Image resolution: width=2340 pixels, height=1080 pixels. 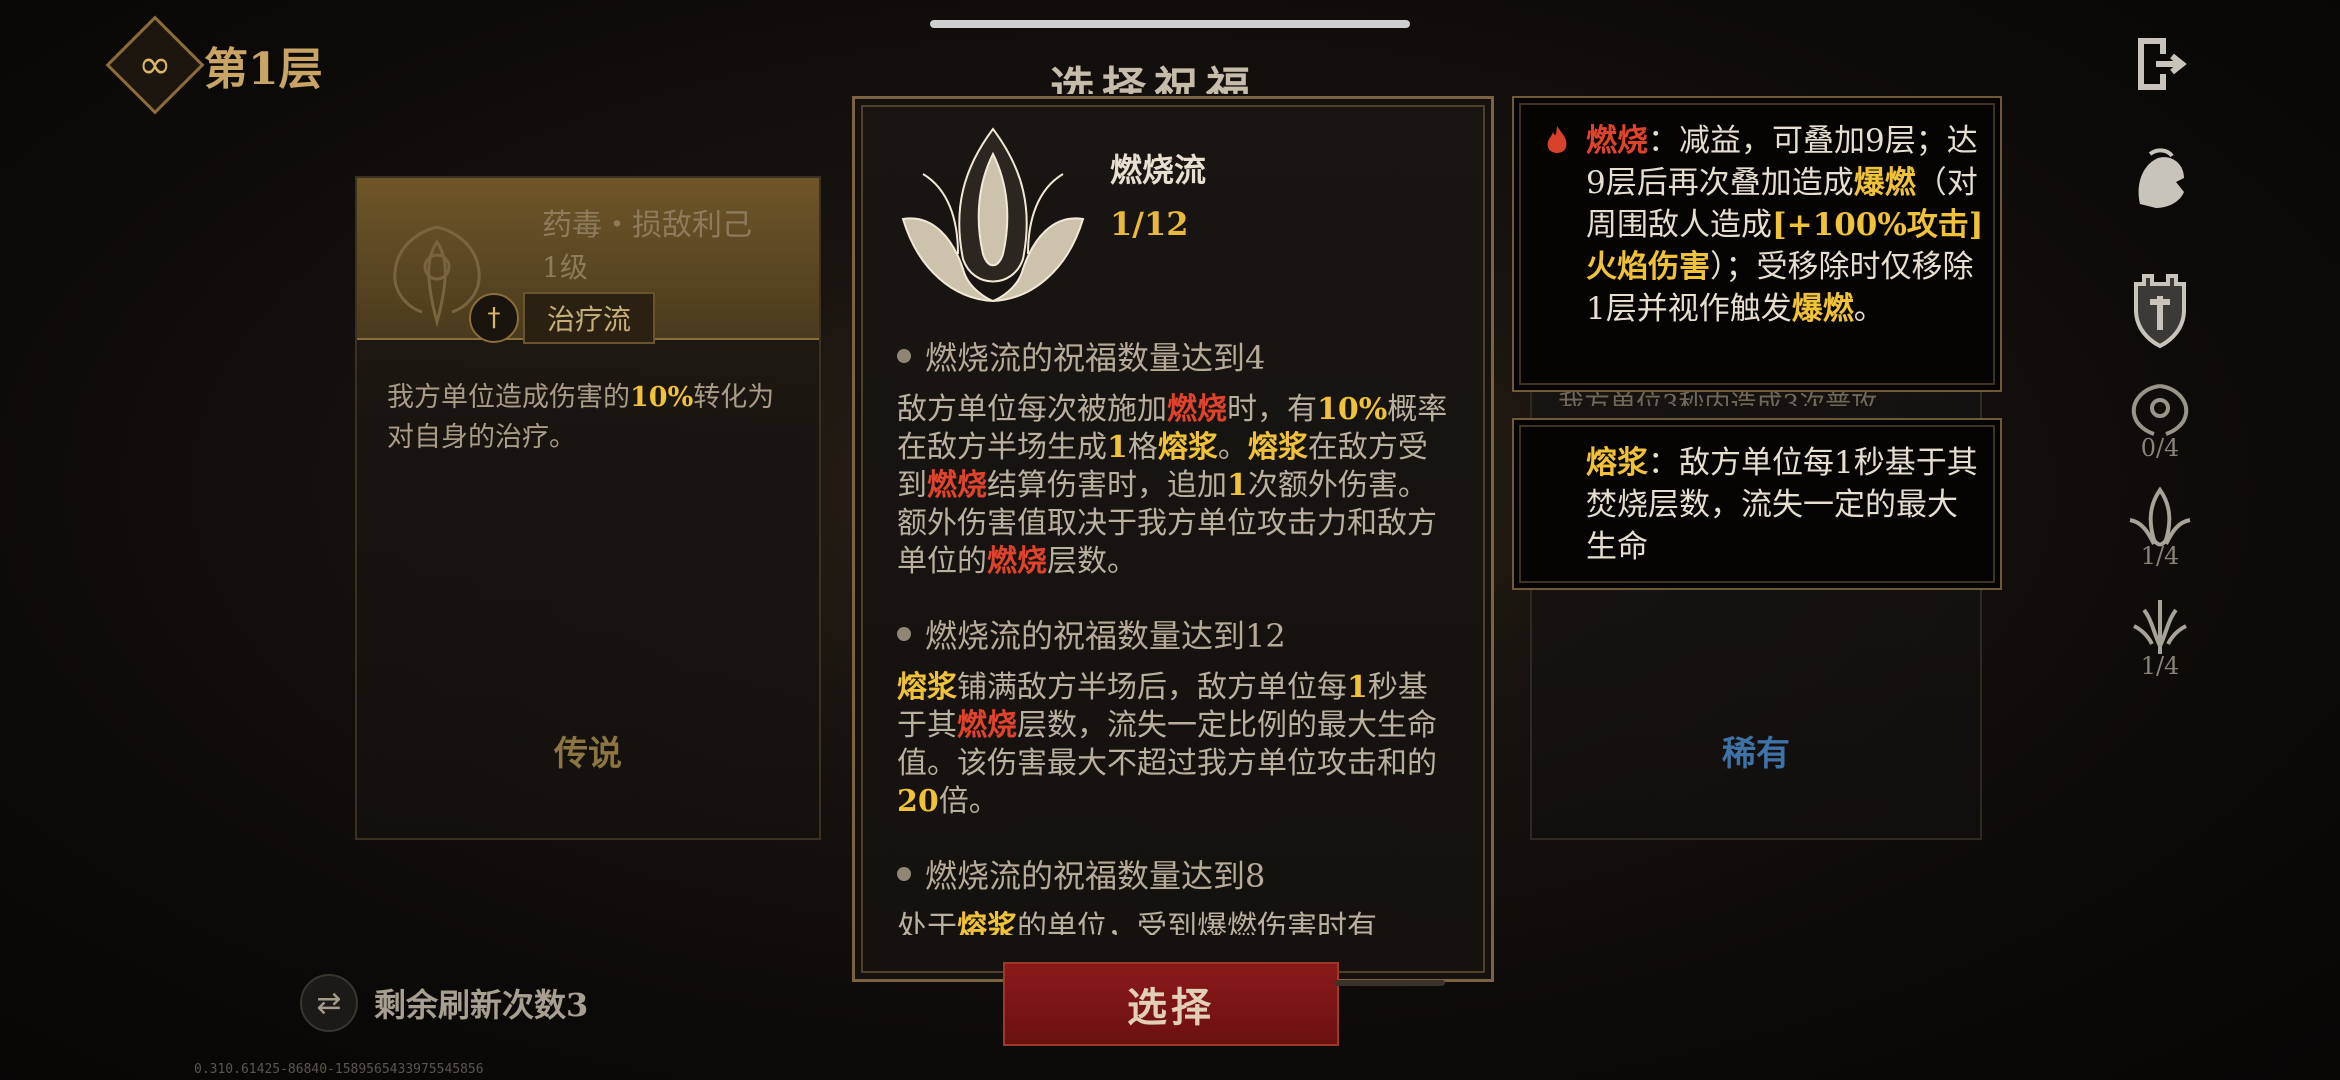 I want to click on blessing-name: 药毒・损敌利己, so click(x=647, y=225).